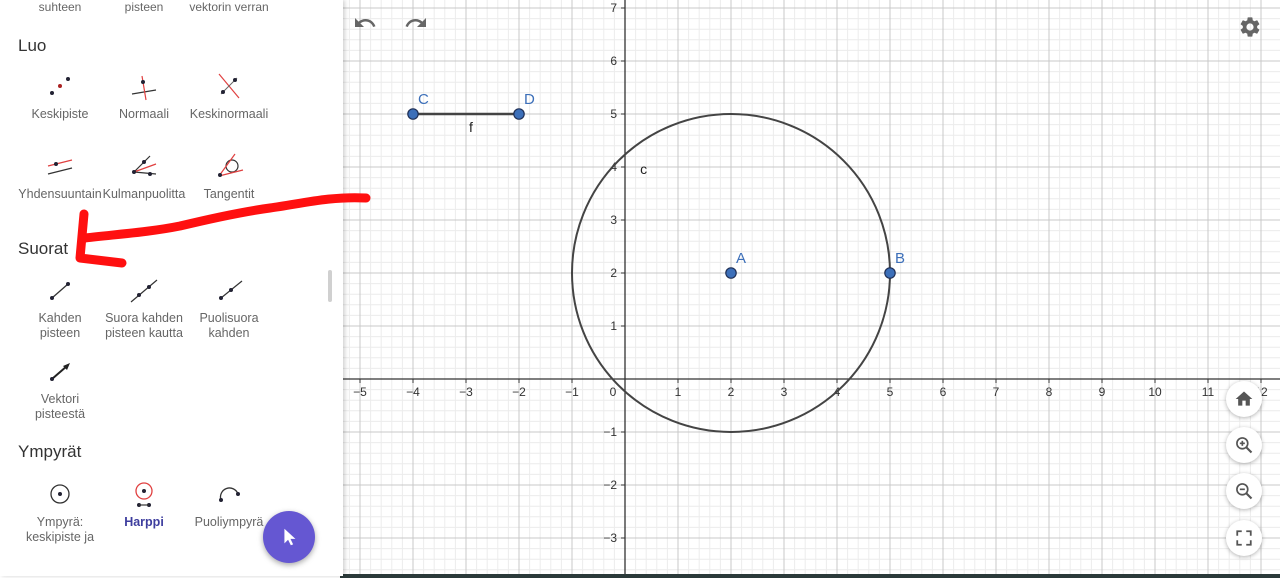  Describe the element at coordinates (413, 114) in the screenshot. I see `point-C` at that location.